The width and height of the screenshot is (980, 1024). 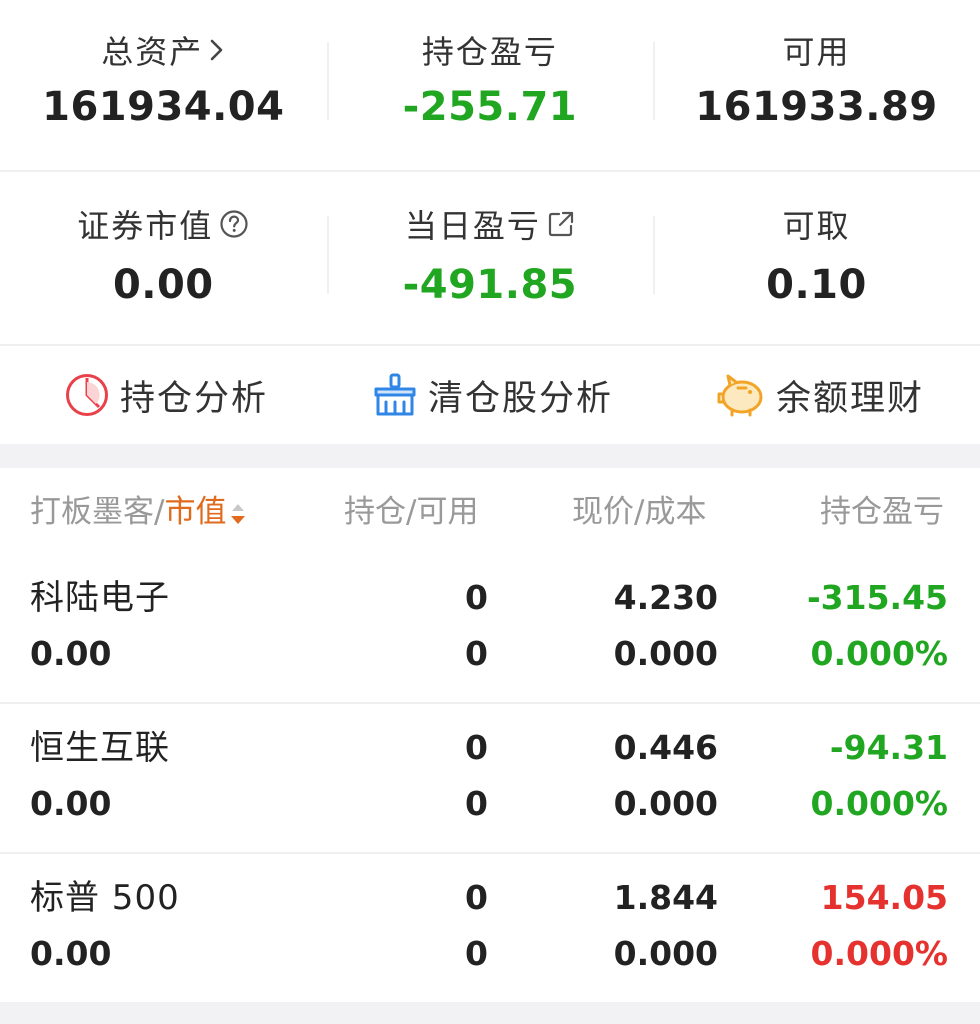 What do you see at coordinates (877, 597) in the screenshot?
I see `position-pl: -315.45` at bounding box center [877, 597].